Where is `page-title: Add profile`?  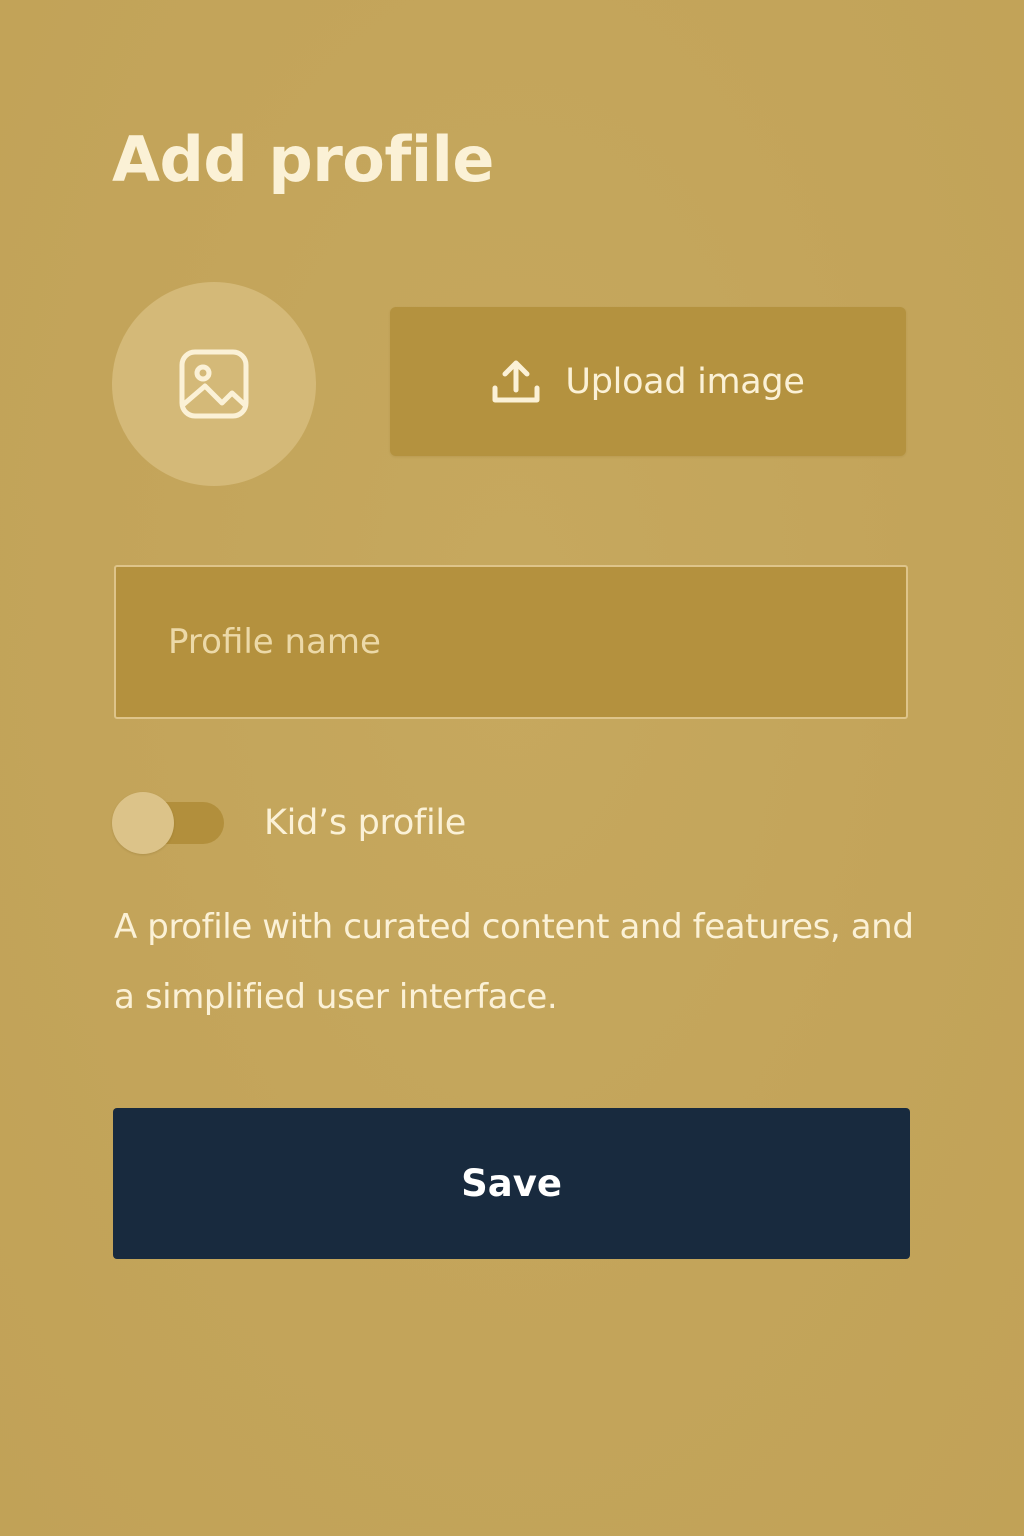 page-title: Add profile is located at coordinates (303, 159).